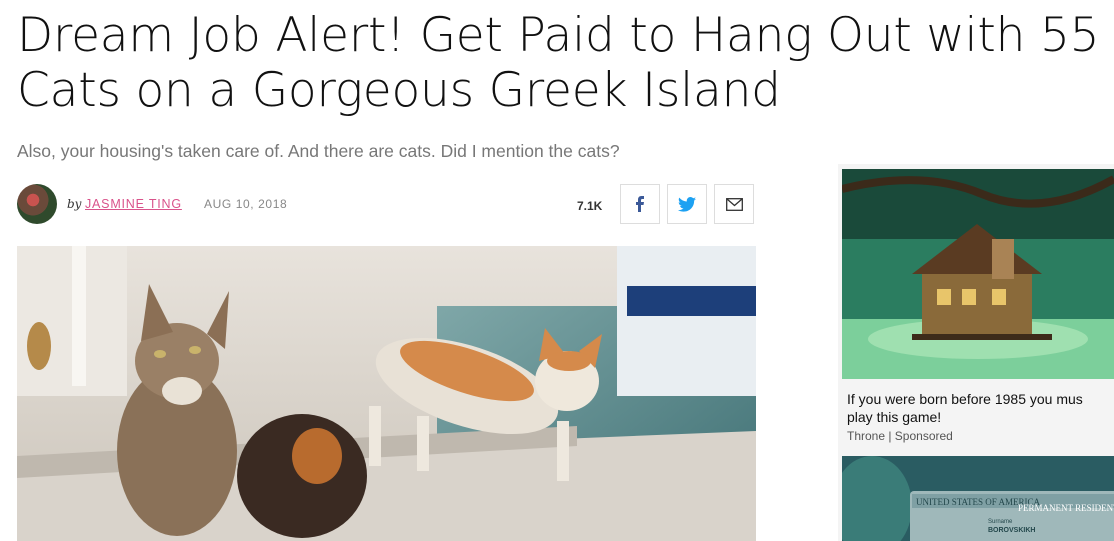 Image resolution: width=1114 pixels, height=541 pixels. Describe the element at coordinates (386, 205) in the screenshot. I see `byline-row: by JASMINE TING AUG 10, 2018 7.1K` at that location.